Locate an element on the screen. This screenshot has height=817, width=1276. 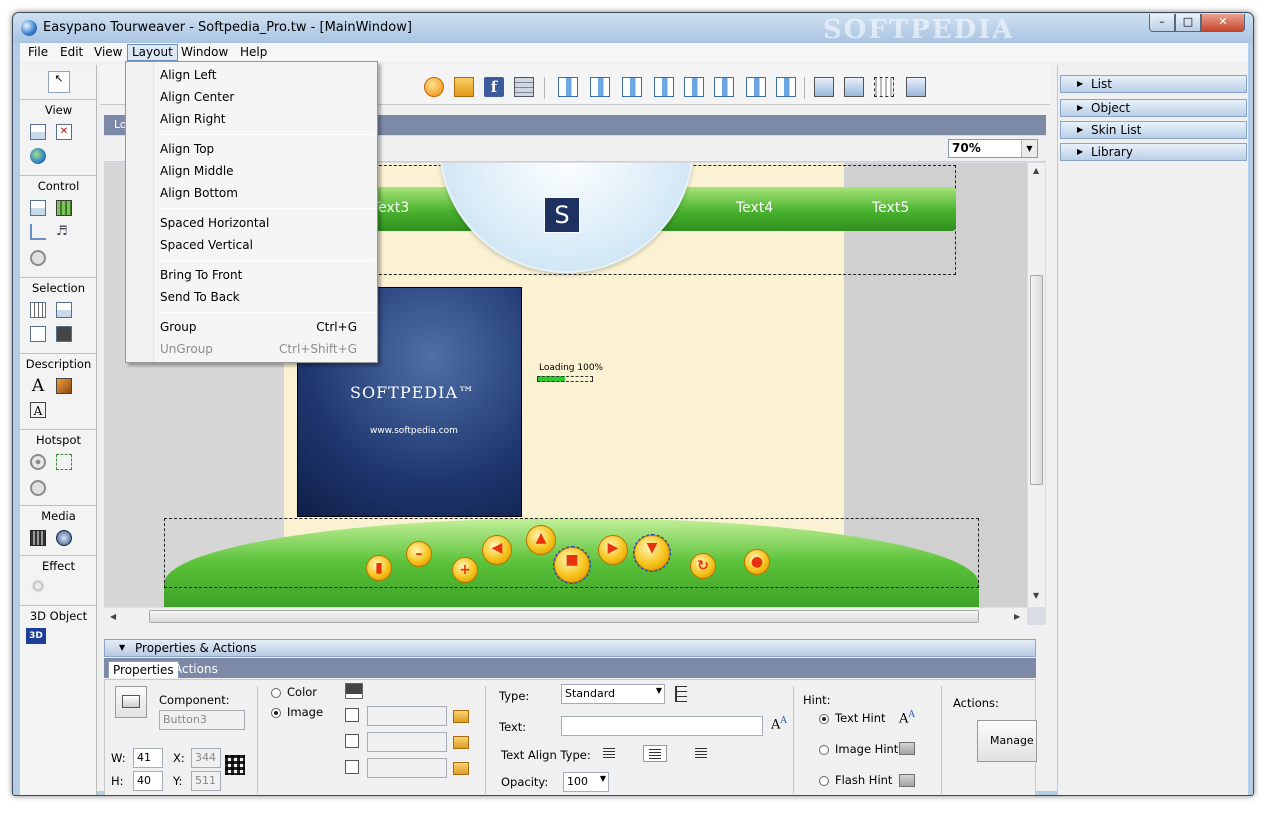
font-icon: AA is located at coordinates (779, 724).